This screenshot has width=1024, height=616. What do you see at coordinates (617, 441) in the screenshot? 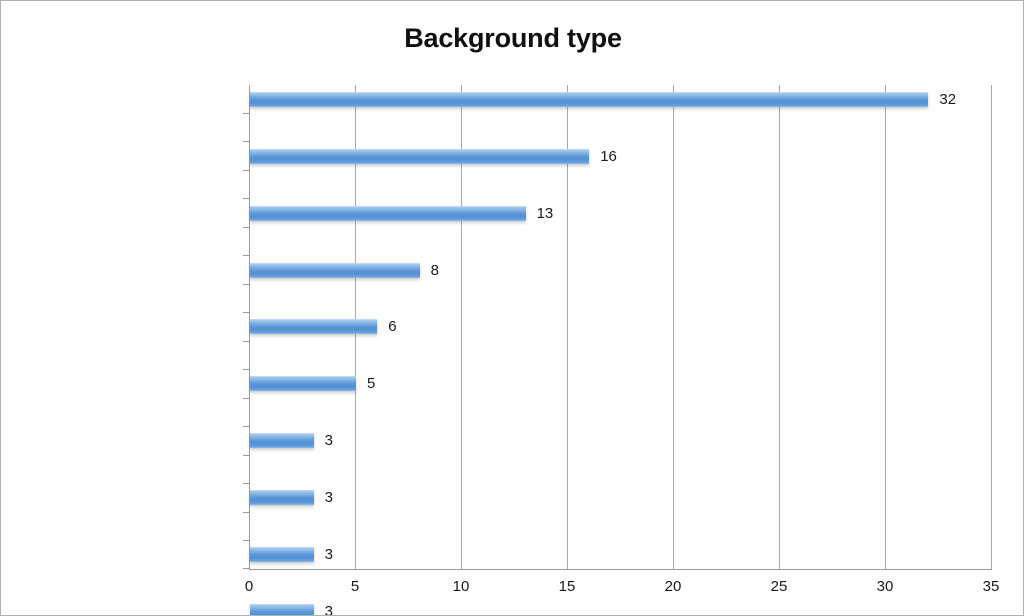
I see `bar-row: white with color strip at top1` at bounding box center [617, 441].